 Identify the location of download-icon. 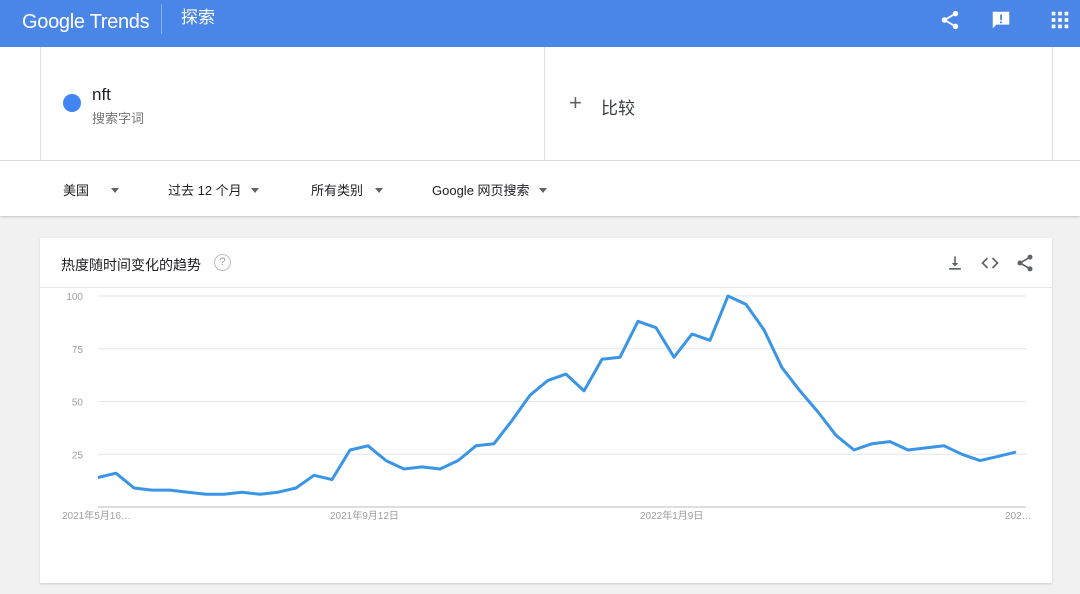
(955, 263).